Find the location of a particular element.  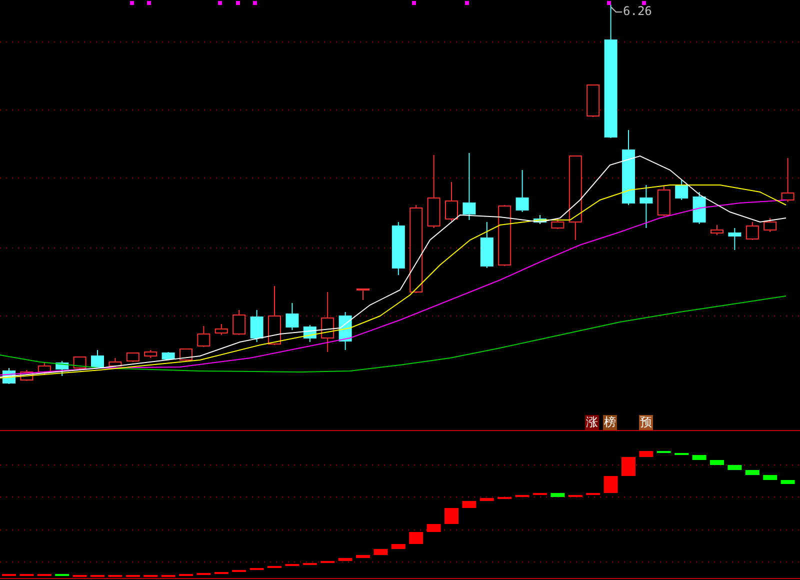

high-price-label: 6.26 is located at coordinates (637, 11).